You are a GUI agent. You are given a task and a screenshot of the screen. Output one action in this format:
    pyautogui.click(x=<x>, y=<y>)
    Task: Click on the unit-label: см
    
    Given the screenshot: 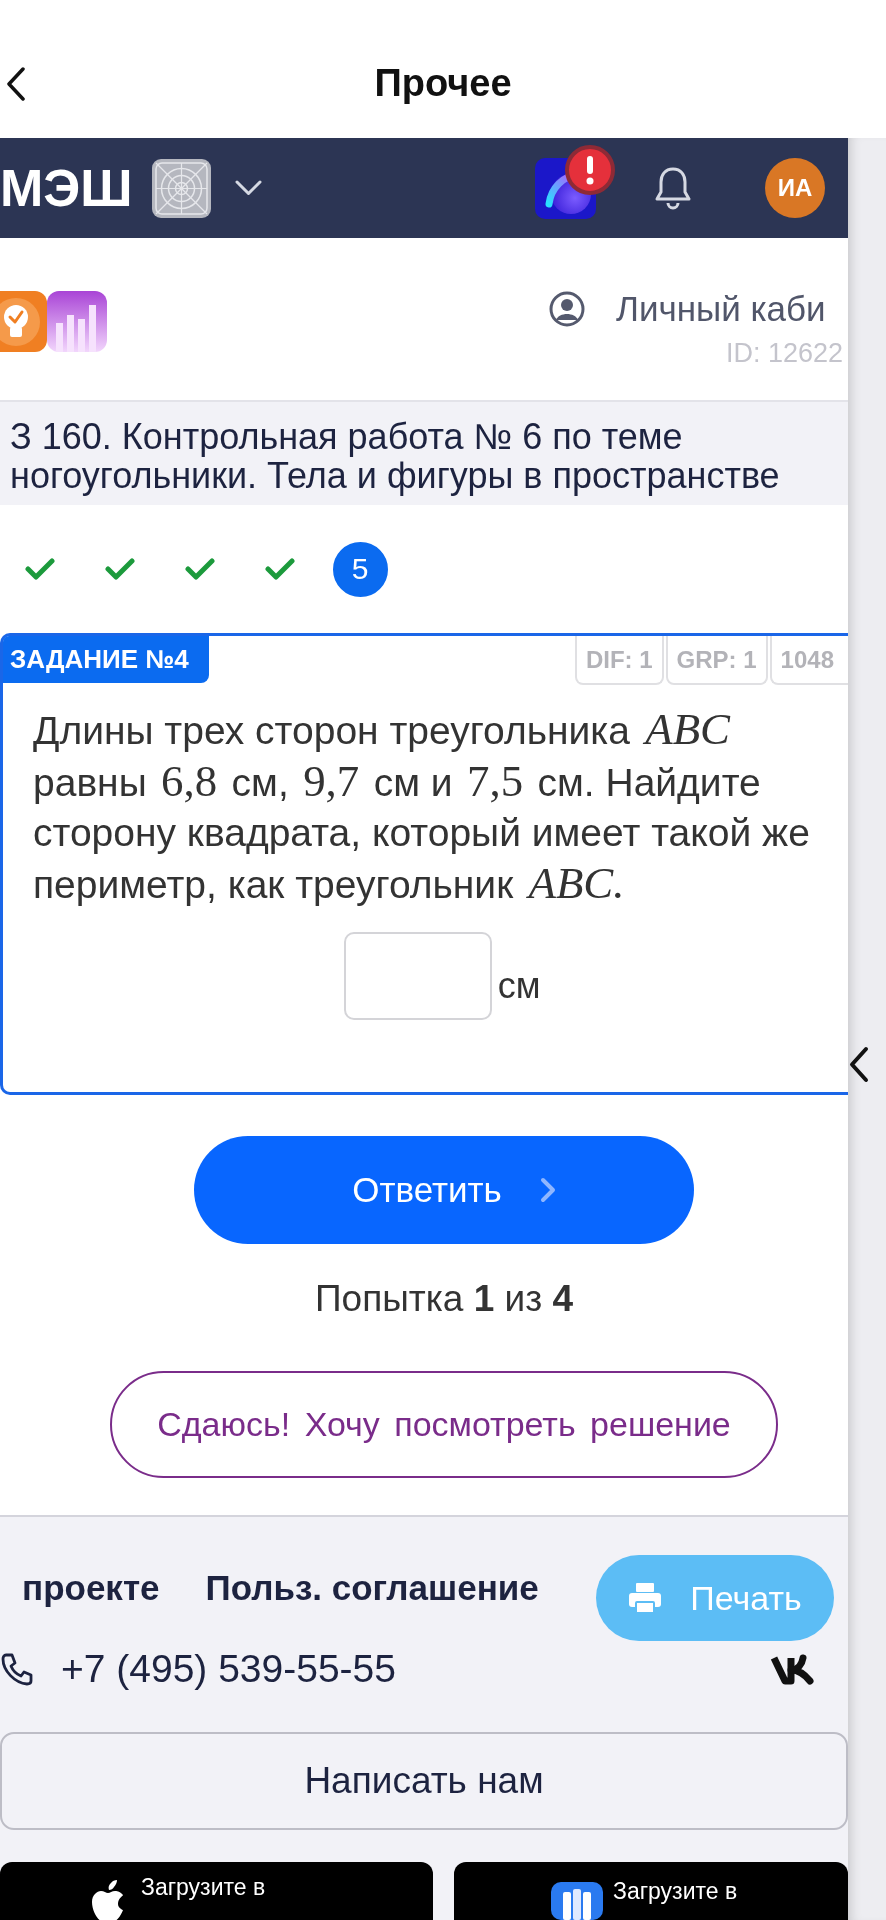 What is the action you would take?
    pyautogui.click(x=519, y=986)
    